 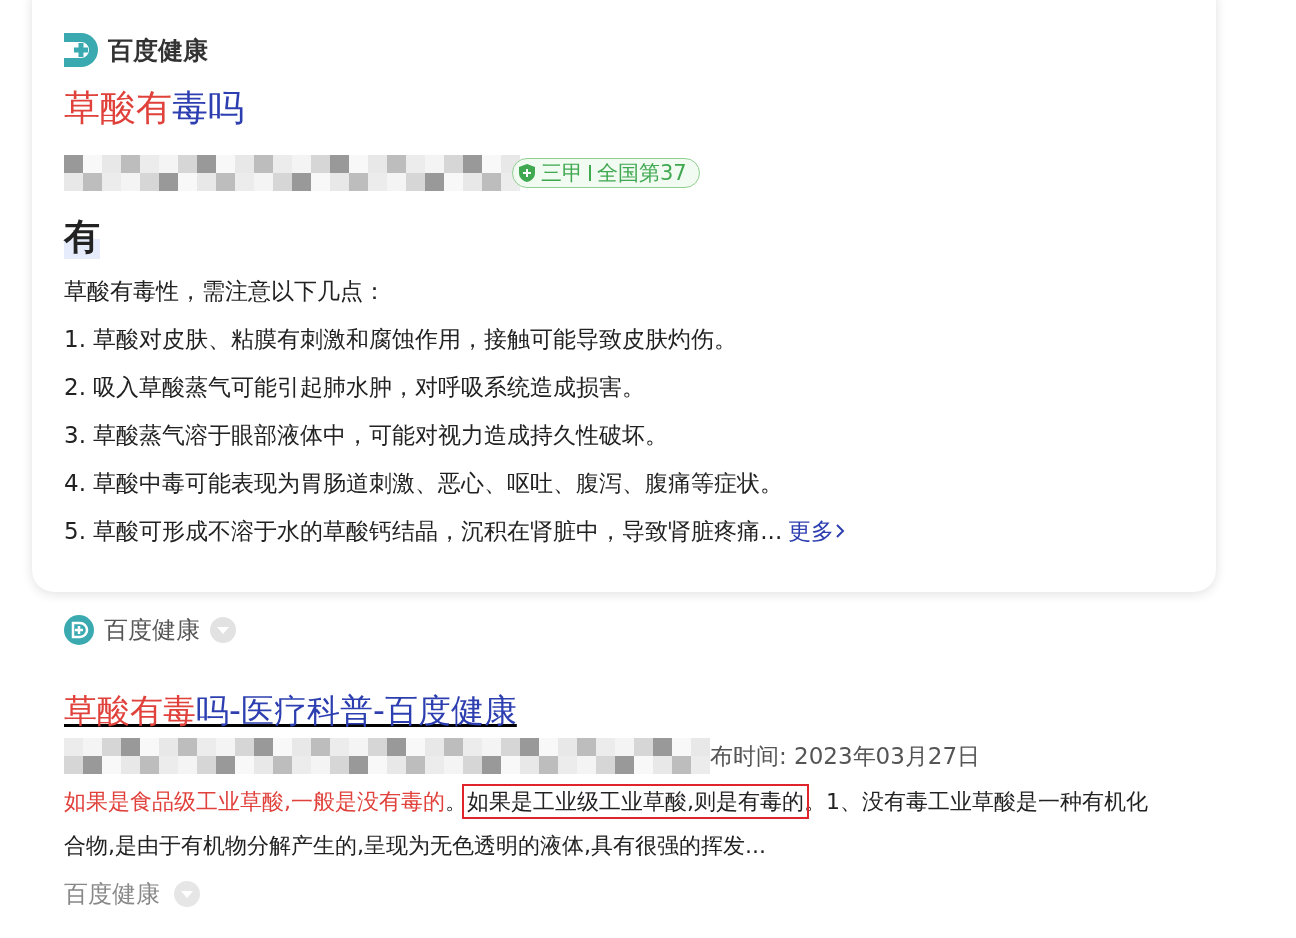 I want to click on badge-grade: 三甲, so click(x=562, y=173).